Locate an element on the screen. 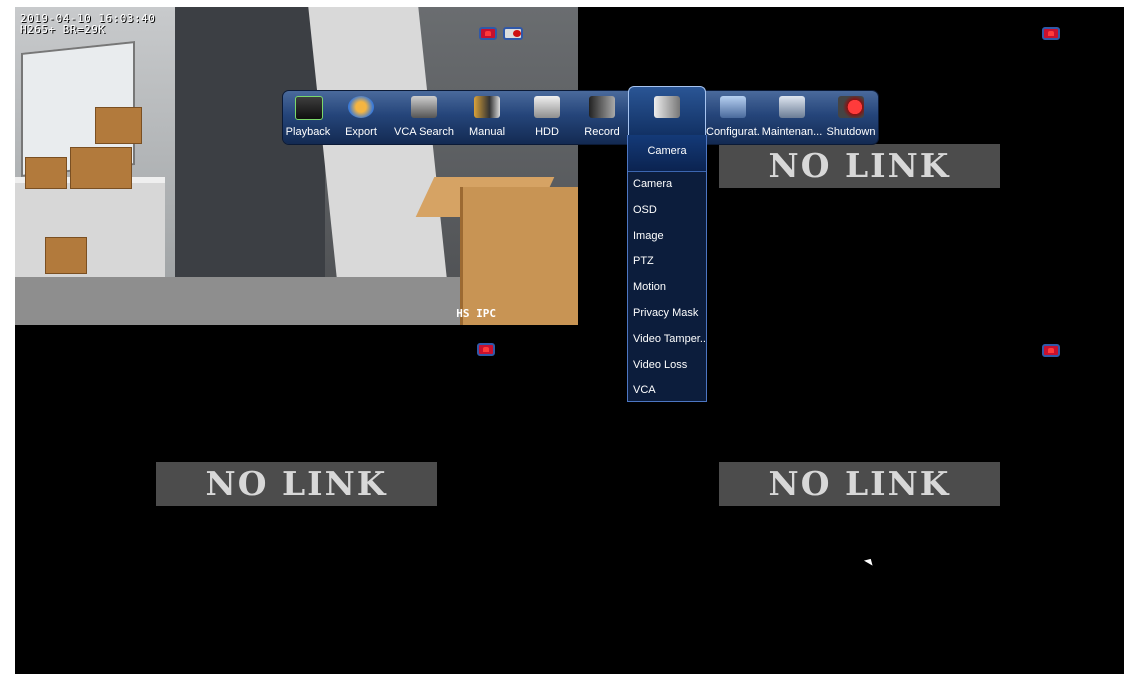  toolbar-record: Record is located at coordinates (602, 117).